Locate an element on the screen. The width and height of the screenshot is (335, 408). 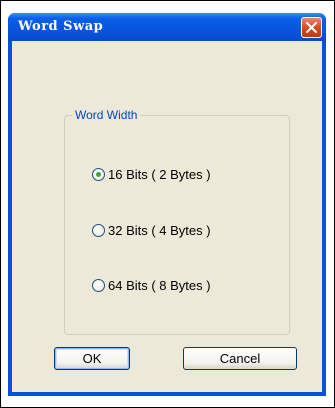
radio-16-bits: 16 Bits ( 2 Bytes ) is located at coordinates (151, 174).